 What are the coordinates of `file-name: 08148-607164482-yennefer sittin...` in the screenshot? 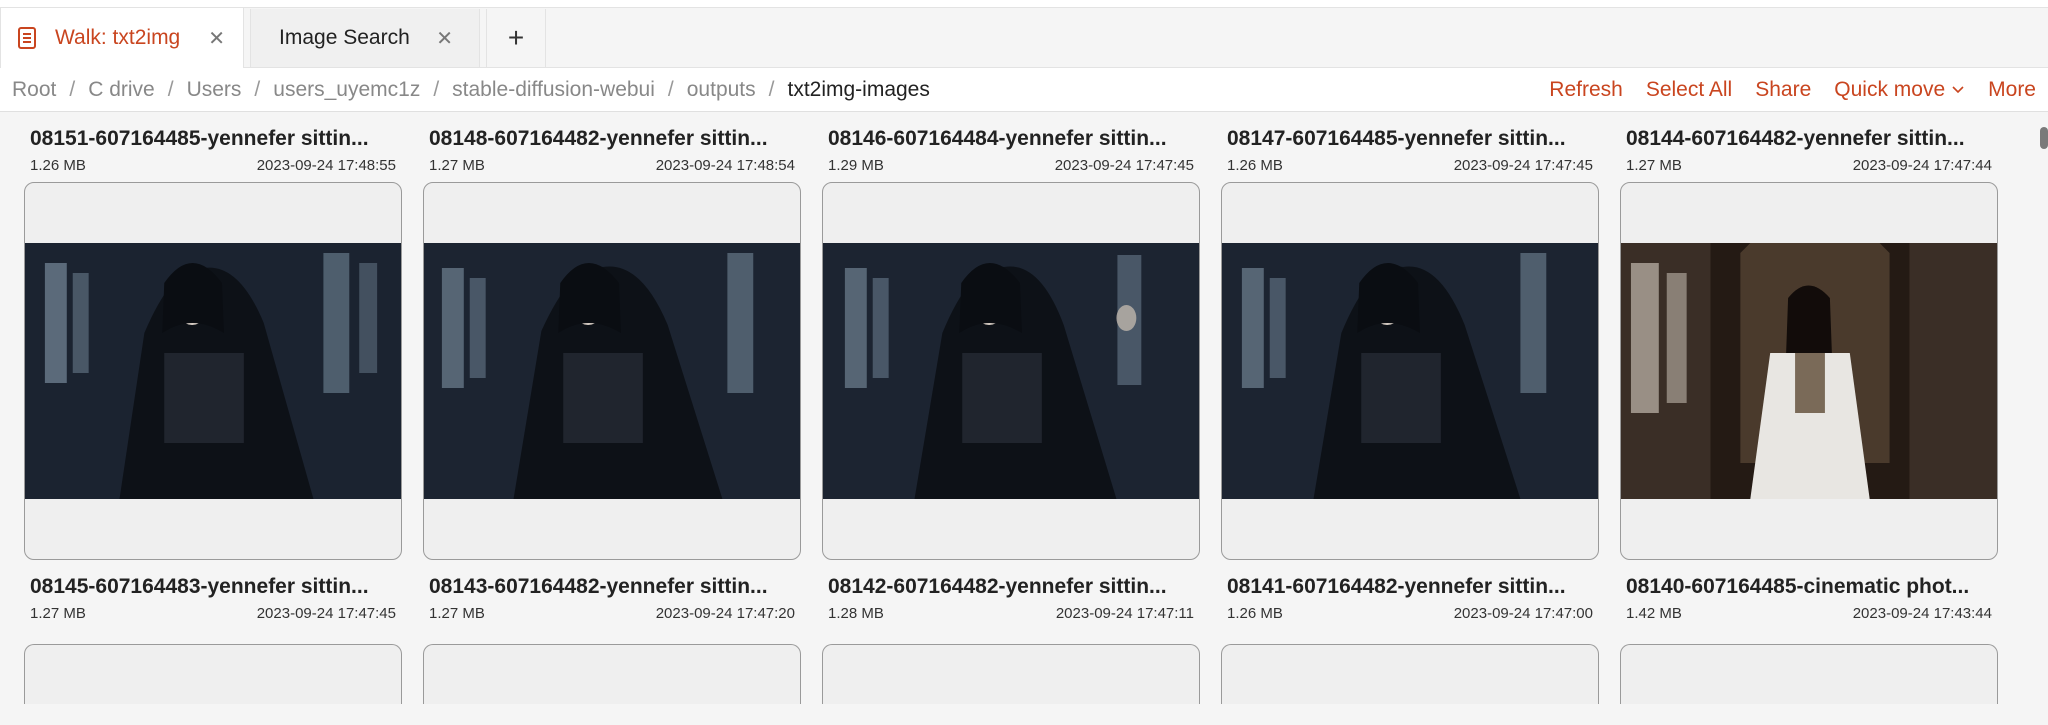 It's located at (598, 138).